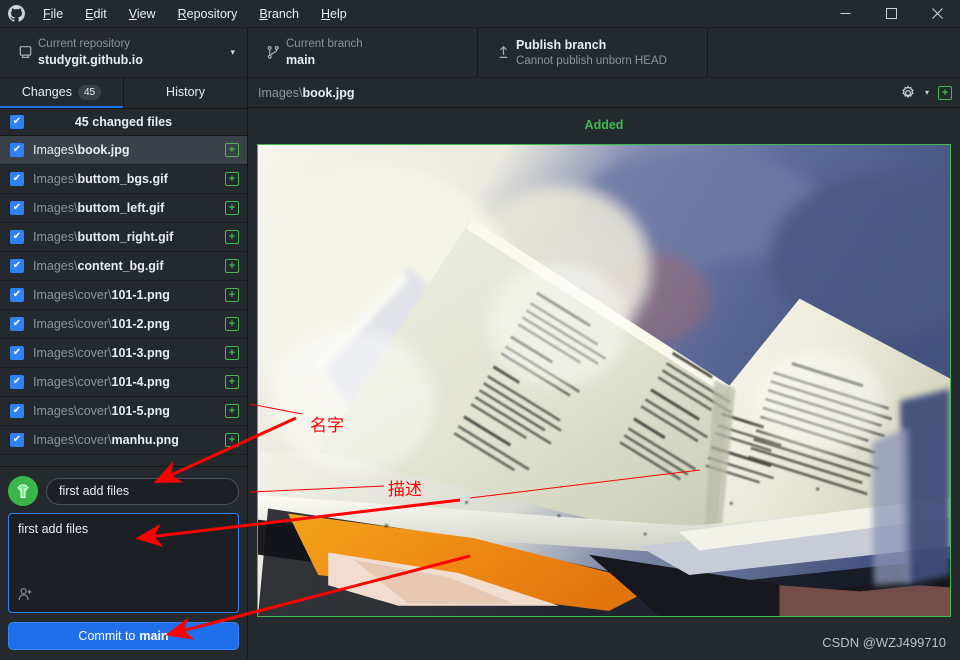 Image resolution: width=960 pixels, height=660 pixels. What do you see at coordinates (324, 44) in the screenshot?
I see `branch-label: Current branch` at bounding box center [324, 44].